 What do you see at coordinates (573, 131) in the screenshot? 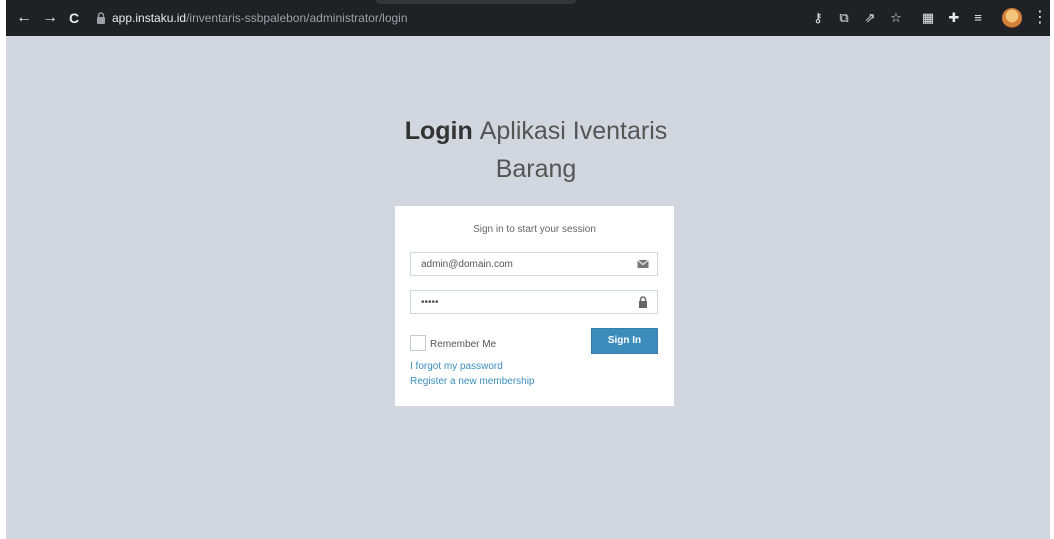
I see `page-title-rest: Aplikasi Iventaris` at bounding box center [573, 131].